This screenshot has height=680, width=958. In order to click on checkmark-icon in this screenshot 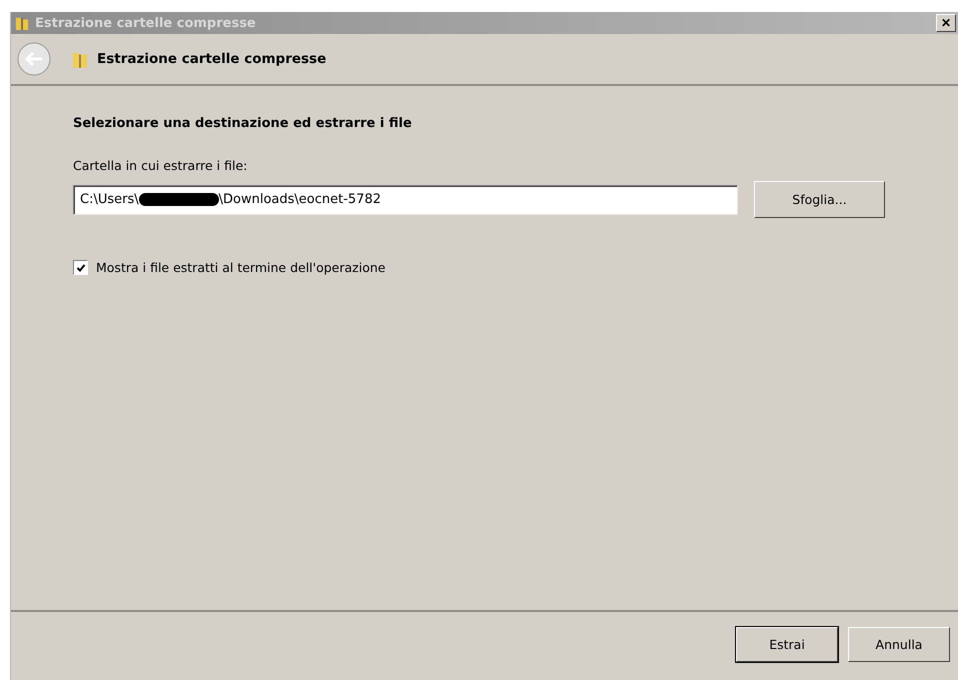, I will do `click(81, 267)`.